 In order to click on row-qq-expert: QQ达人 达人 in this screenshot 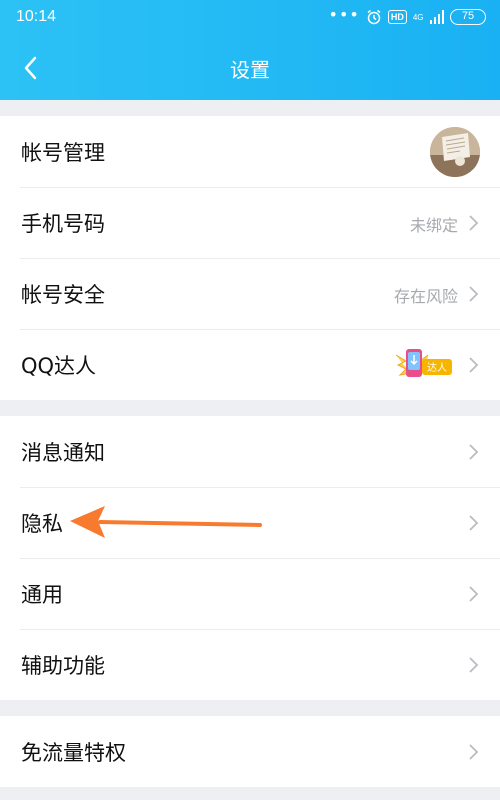, I will do `click(250, 364)`.